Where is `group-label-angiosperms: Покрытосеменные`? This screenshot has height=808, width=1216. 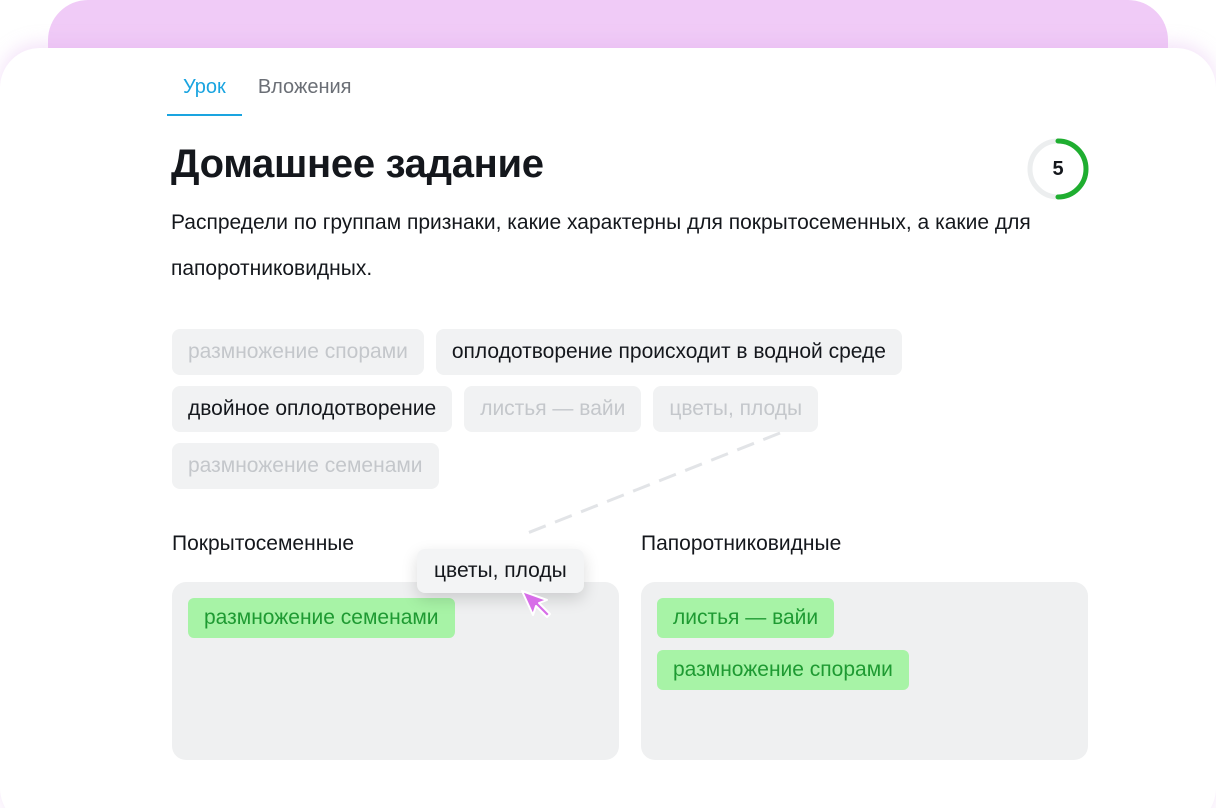
group-label-angiosperms: Покрытосеменные is located at coordinates (263, 543).